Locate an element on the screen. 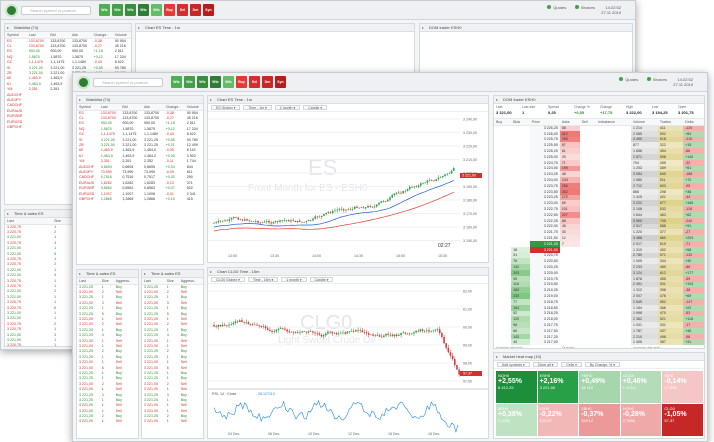  chart-control-dropdown: Time - 1m ▾ is located at coordinates (257, 107).